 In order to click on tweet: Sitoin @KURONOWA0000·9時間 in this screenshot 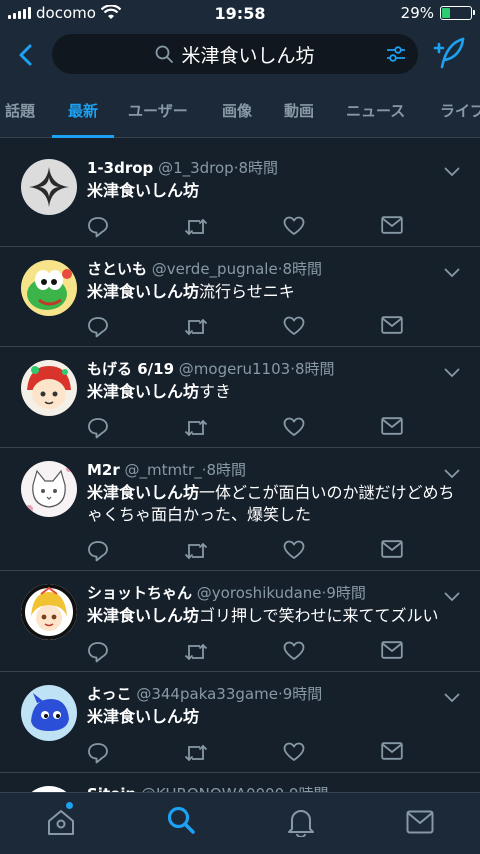, I will do `click(240, 782)`.